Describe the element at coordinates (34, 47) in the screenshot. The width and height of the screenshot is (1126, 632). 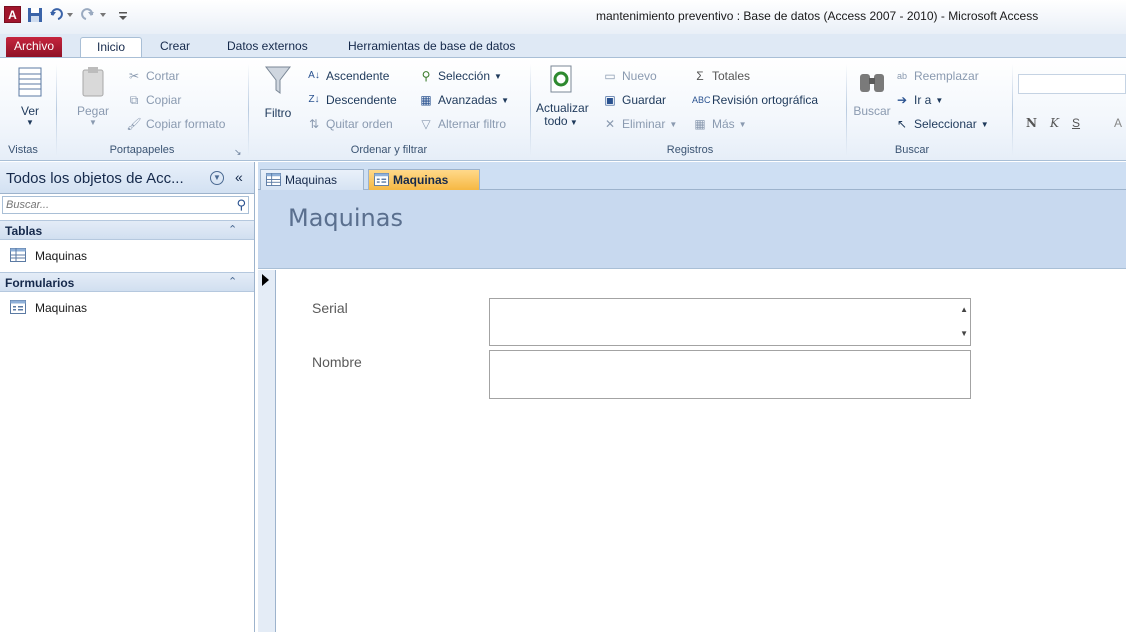
I see `tab-archivo: Archivo` at that location.